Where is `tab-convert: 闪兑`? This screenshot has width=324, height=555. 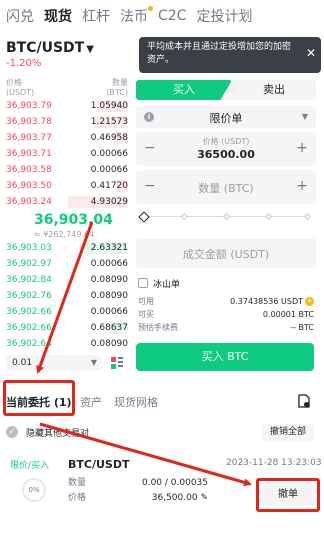 tab-convert: 闪兑 is located at coordinates (20, 16).